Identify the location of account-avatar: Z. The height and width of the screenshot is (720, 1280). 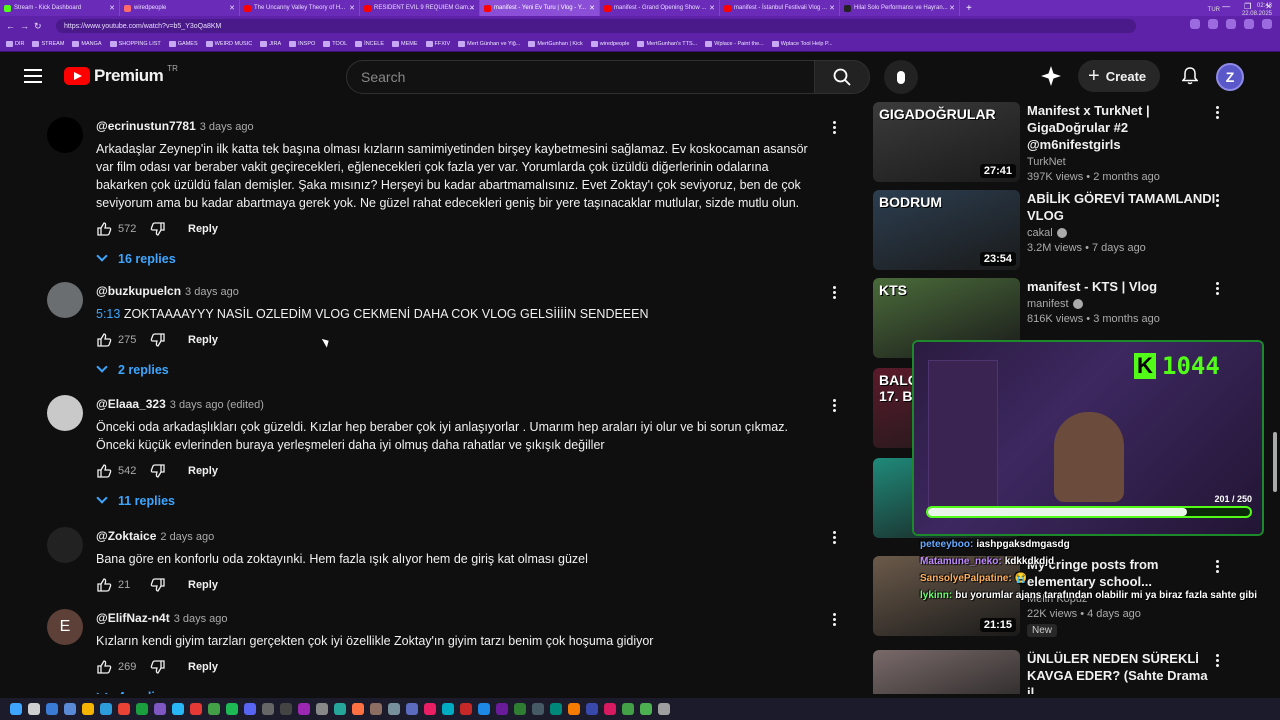
(1230, 77).